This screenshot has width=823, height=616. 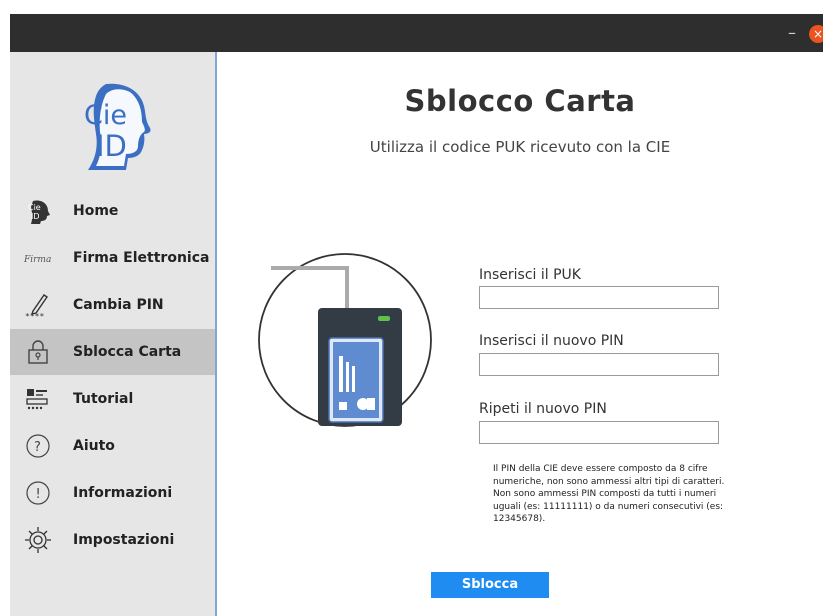 I want to click on title-bar: – ×, so click(x=416, y=33).